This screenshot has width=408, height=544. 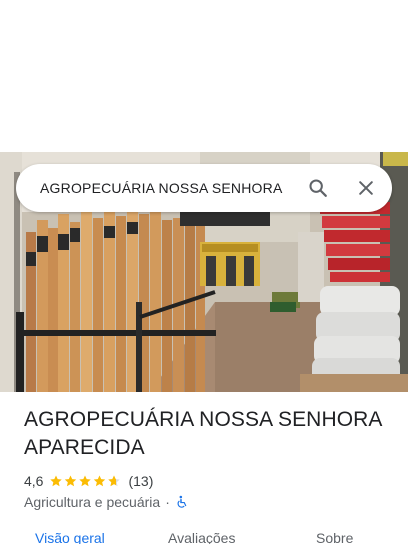 I want to click on rating-stars, so click(x=85, y=481).